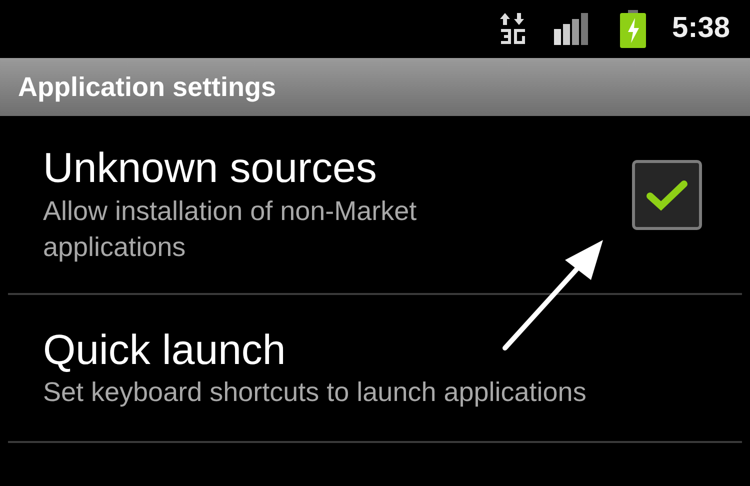  Describe the element at coordinates (633, 29) in the screenshot. I see `battery-charging-icon` at that location.